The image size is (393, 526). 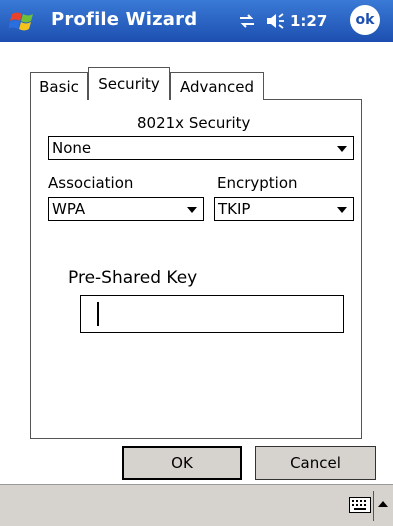 I want to click on security-type-select: None, so click(x=201, y=148).